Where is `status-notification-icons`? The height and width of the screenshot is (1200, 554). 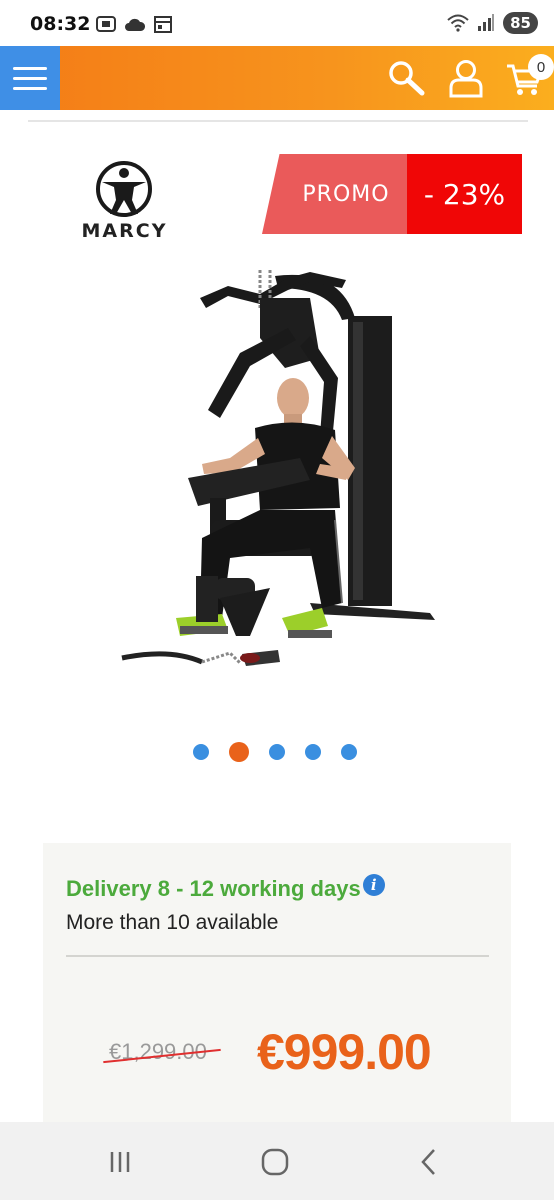 status-notification-icons is located at coordinates (134, 24).